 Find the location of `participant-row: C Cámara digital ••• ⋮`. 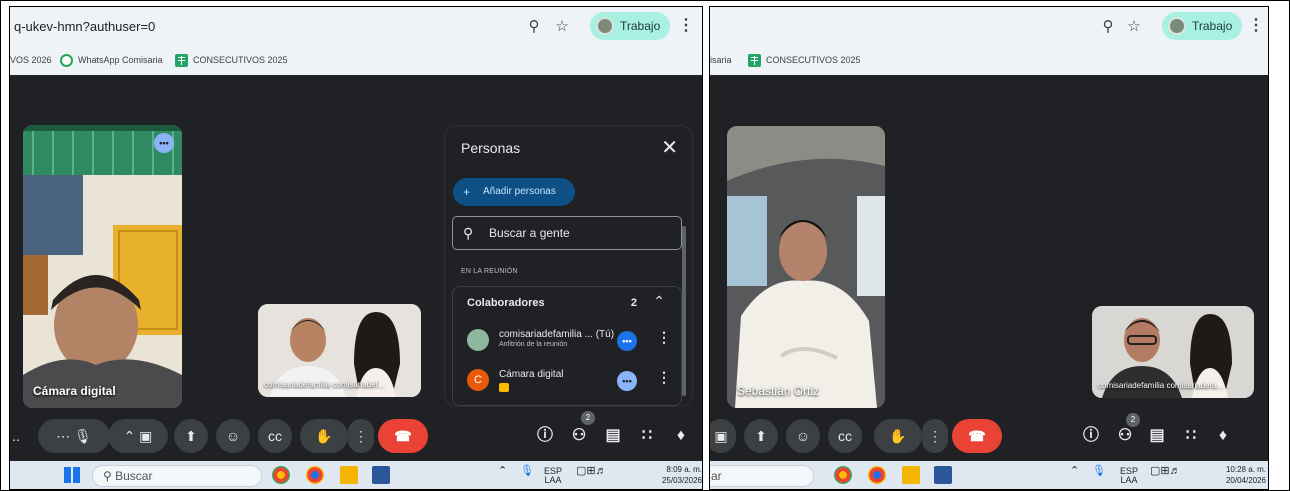

participant-row: C Cámara digital ••• ⋮ is located at coordinates (572, 381).